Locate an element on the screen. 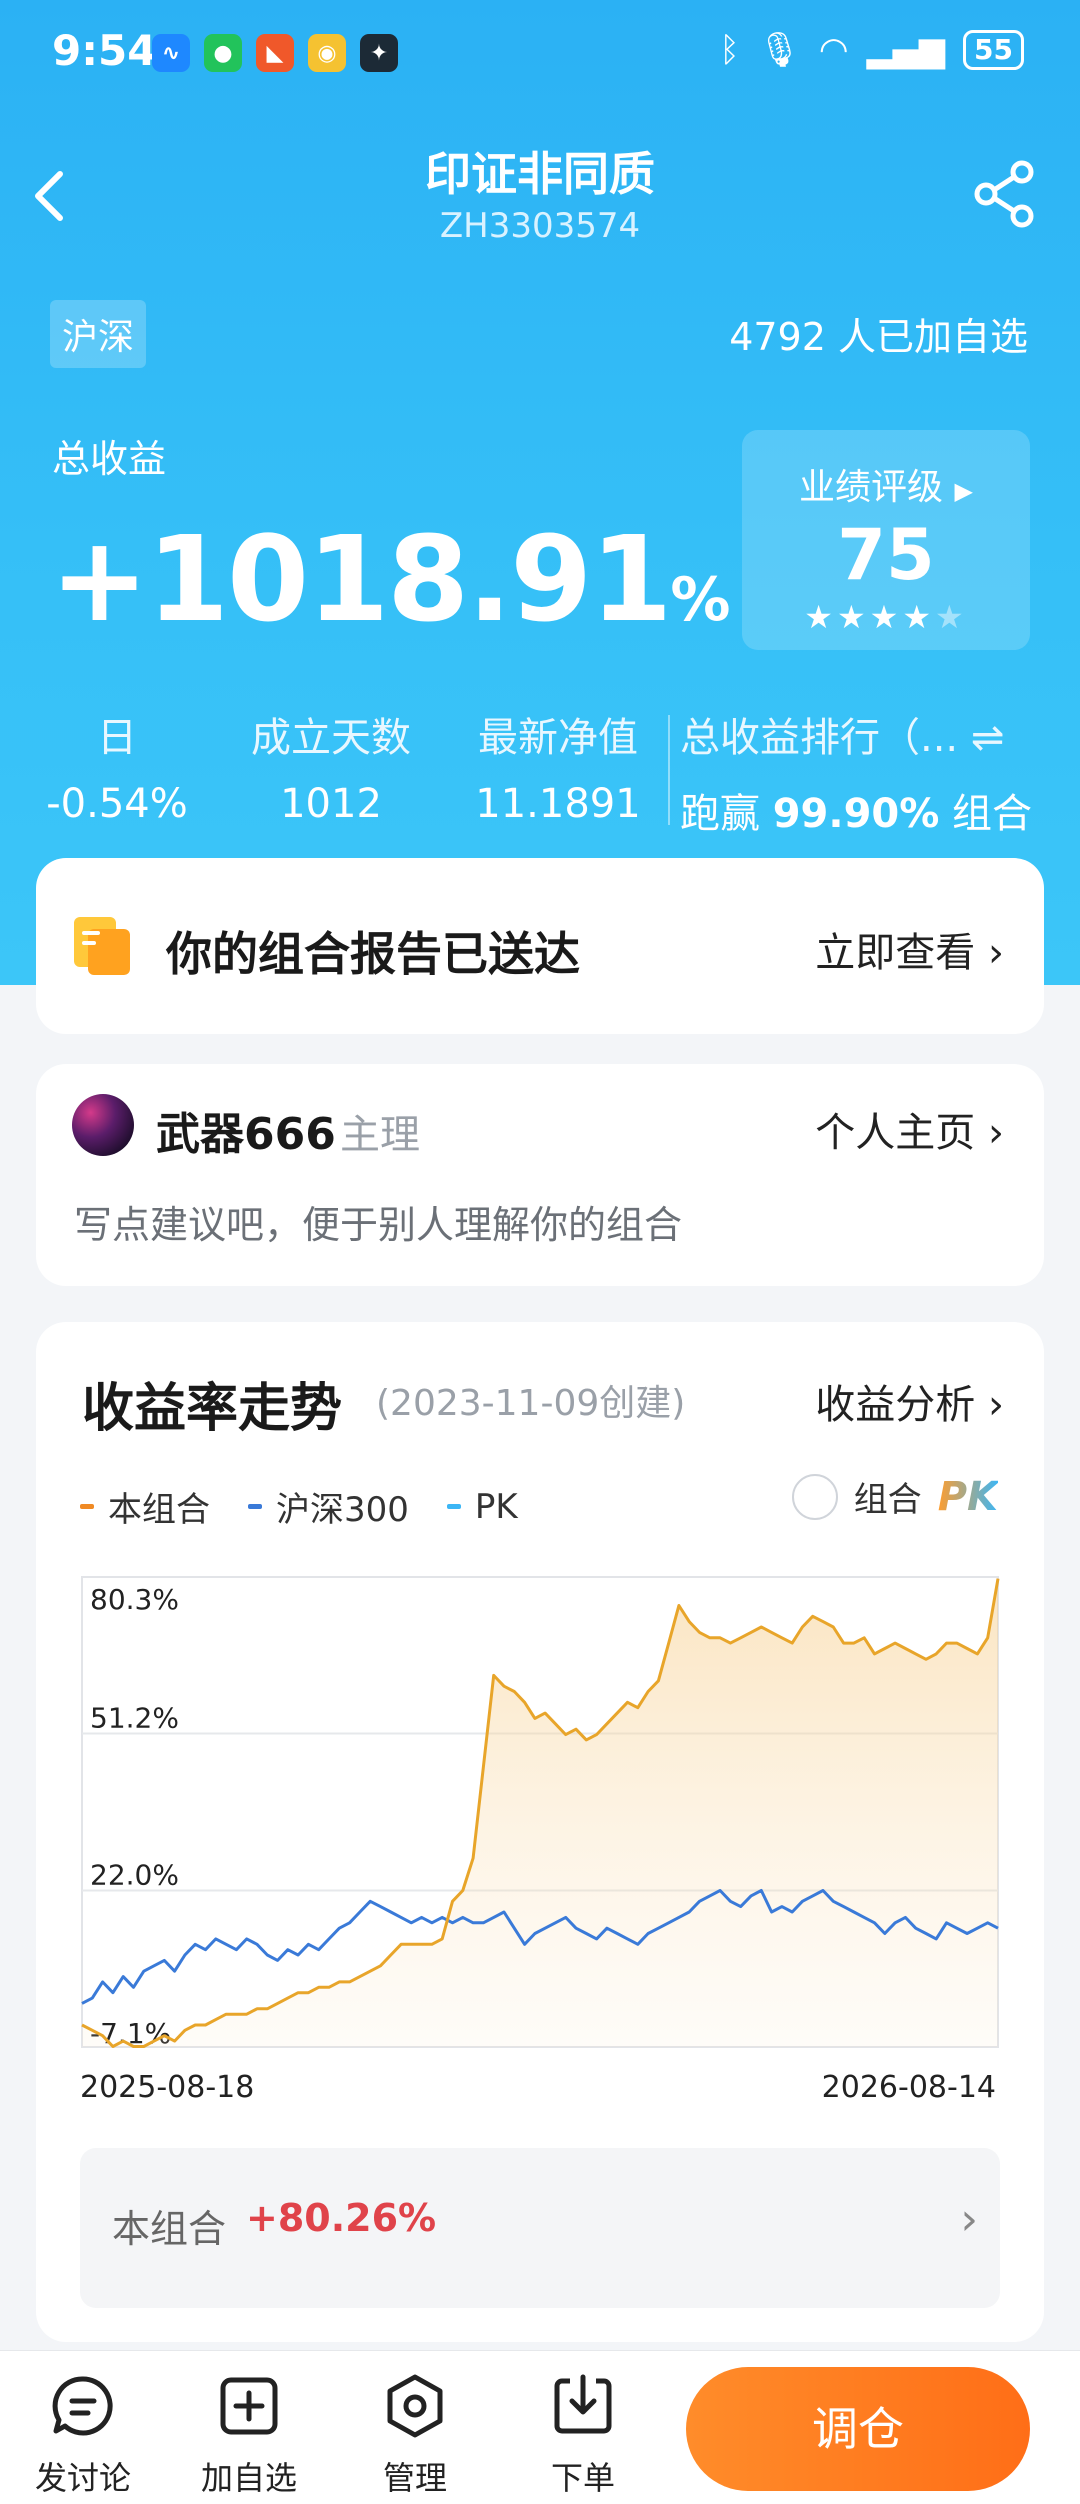 The width and height of the screenshot is (1080, 2504). market-tag: 沪深 is located at coordinates (98, 334).